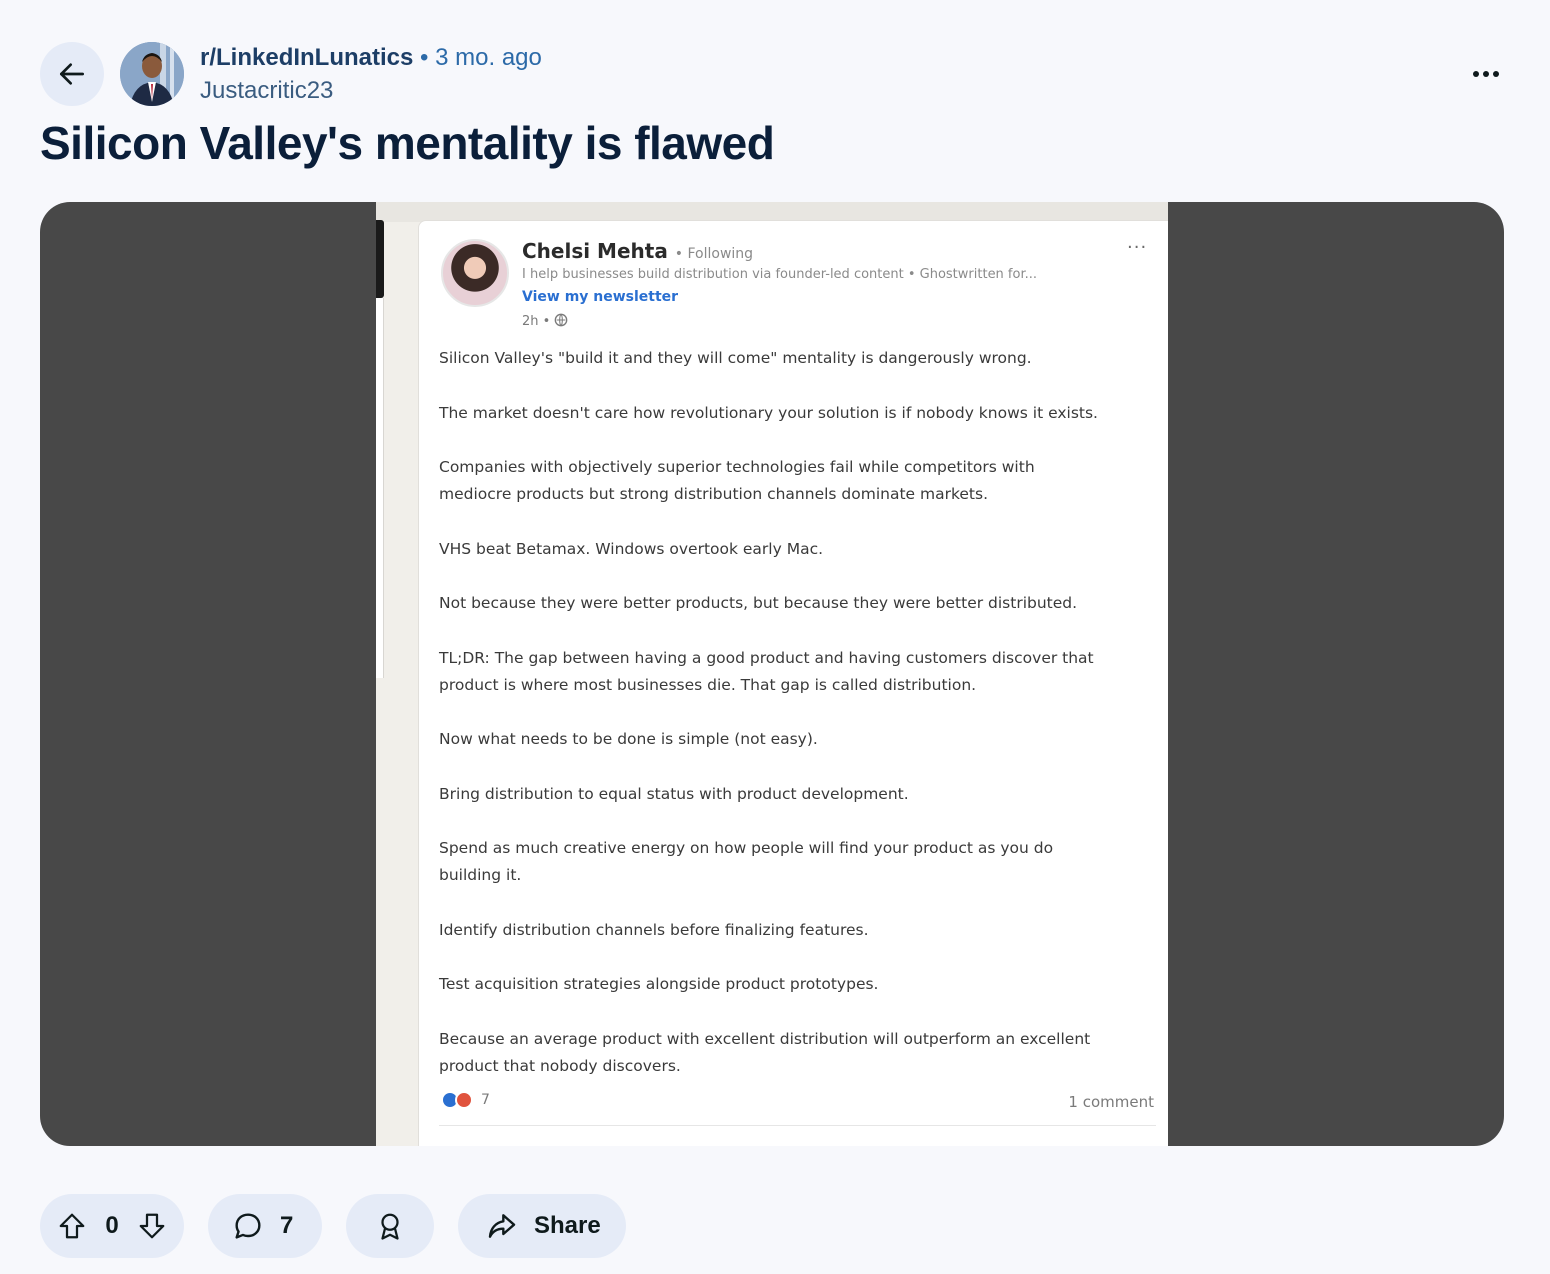 The width and height of the screenshot is (1550, 1274). I want to click on linkedin-reactions: 7, so click(465, 1100).